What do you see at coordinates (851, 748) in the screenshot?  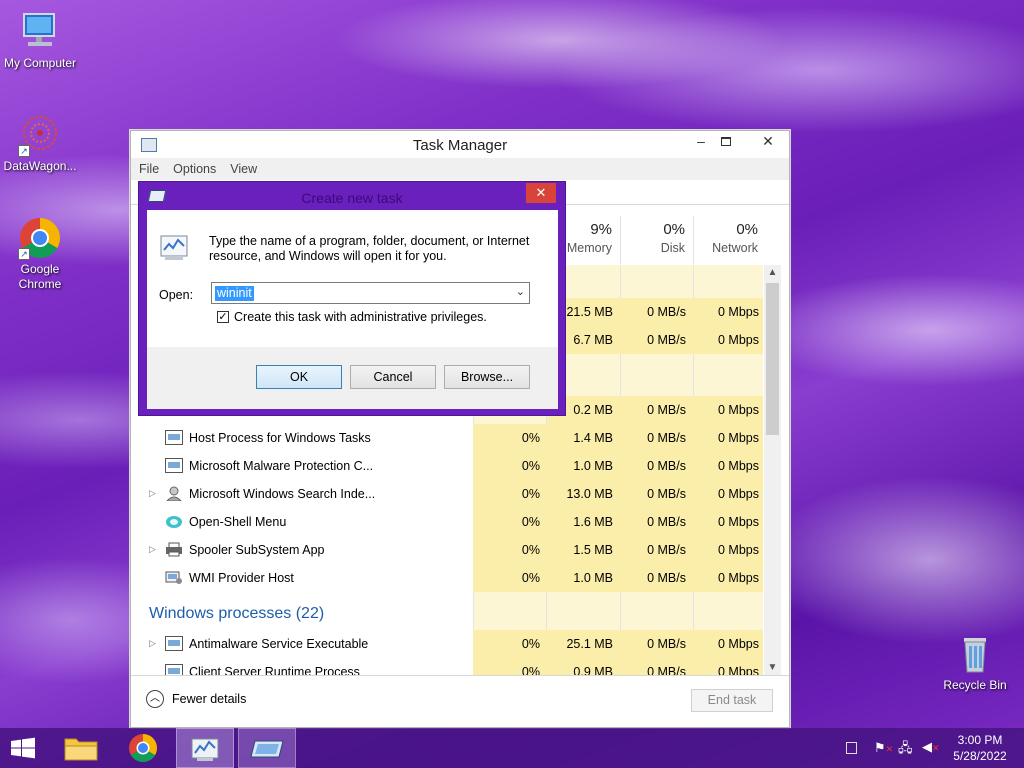 I see `show-hidden-icons-icon` at bounding box center [851, 748].